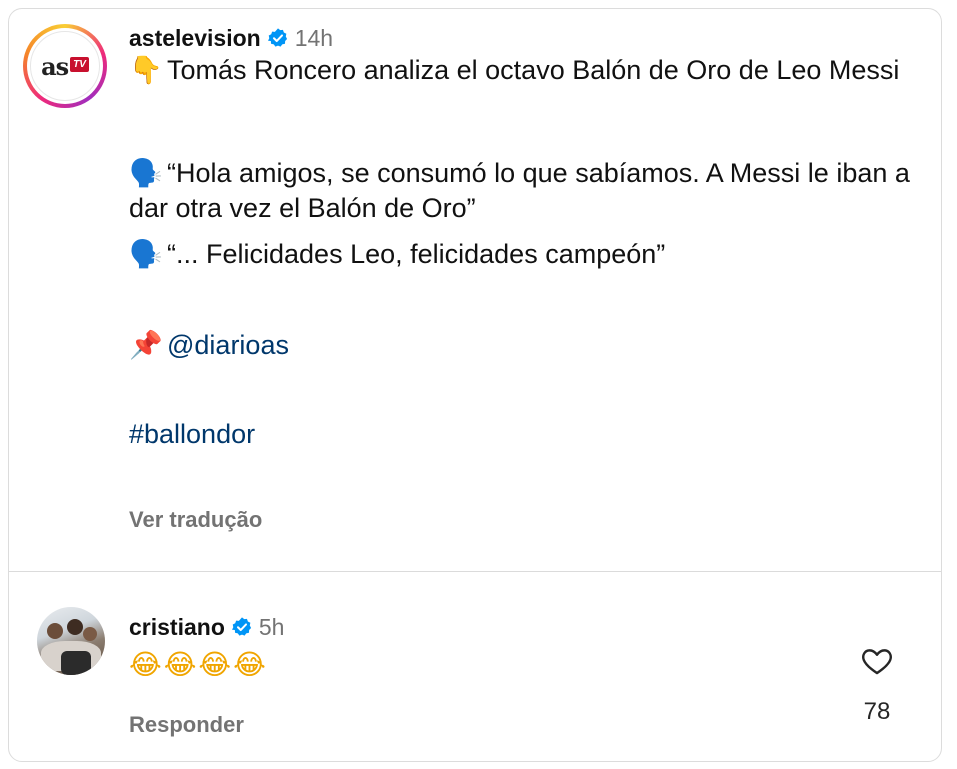 This screenshot has width=957, height=769. Describe the element at coordinates (146, 345) in the screenshot. I see `pushpin-icon: 📌` at that location.